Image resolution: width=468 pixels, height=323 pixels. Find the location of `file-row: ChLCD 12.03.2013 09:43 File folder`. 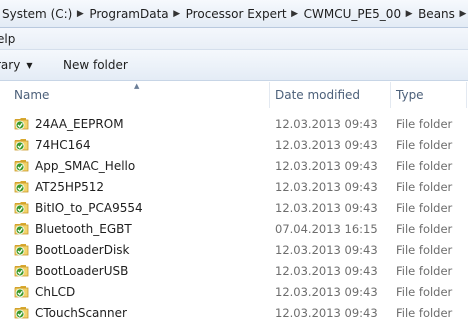

file-row: ChLCD 12.03.2013 09:43 File folder is located at coordinates (234, 291).